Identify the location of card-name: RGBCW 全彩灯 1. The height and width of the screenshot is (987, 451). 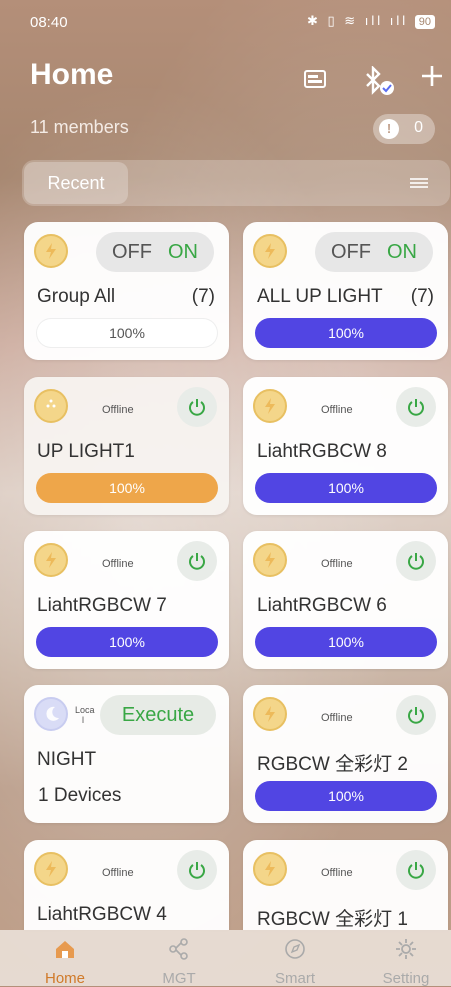
(332, 919).